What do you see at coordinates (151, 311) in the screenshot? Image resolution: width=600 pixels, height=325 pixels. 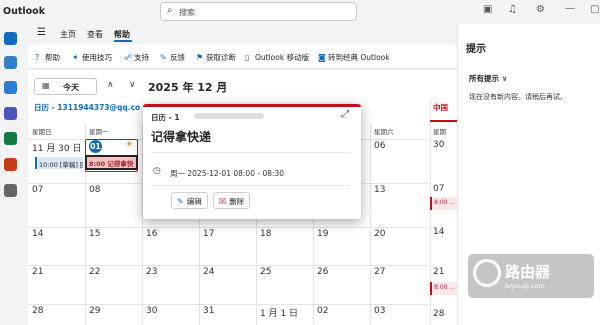 I see `day-cell: 30` at bounding box center [151, 311].